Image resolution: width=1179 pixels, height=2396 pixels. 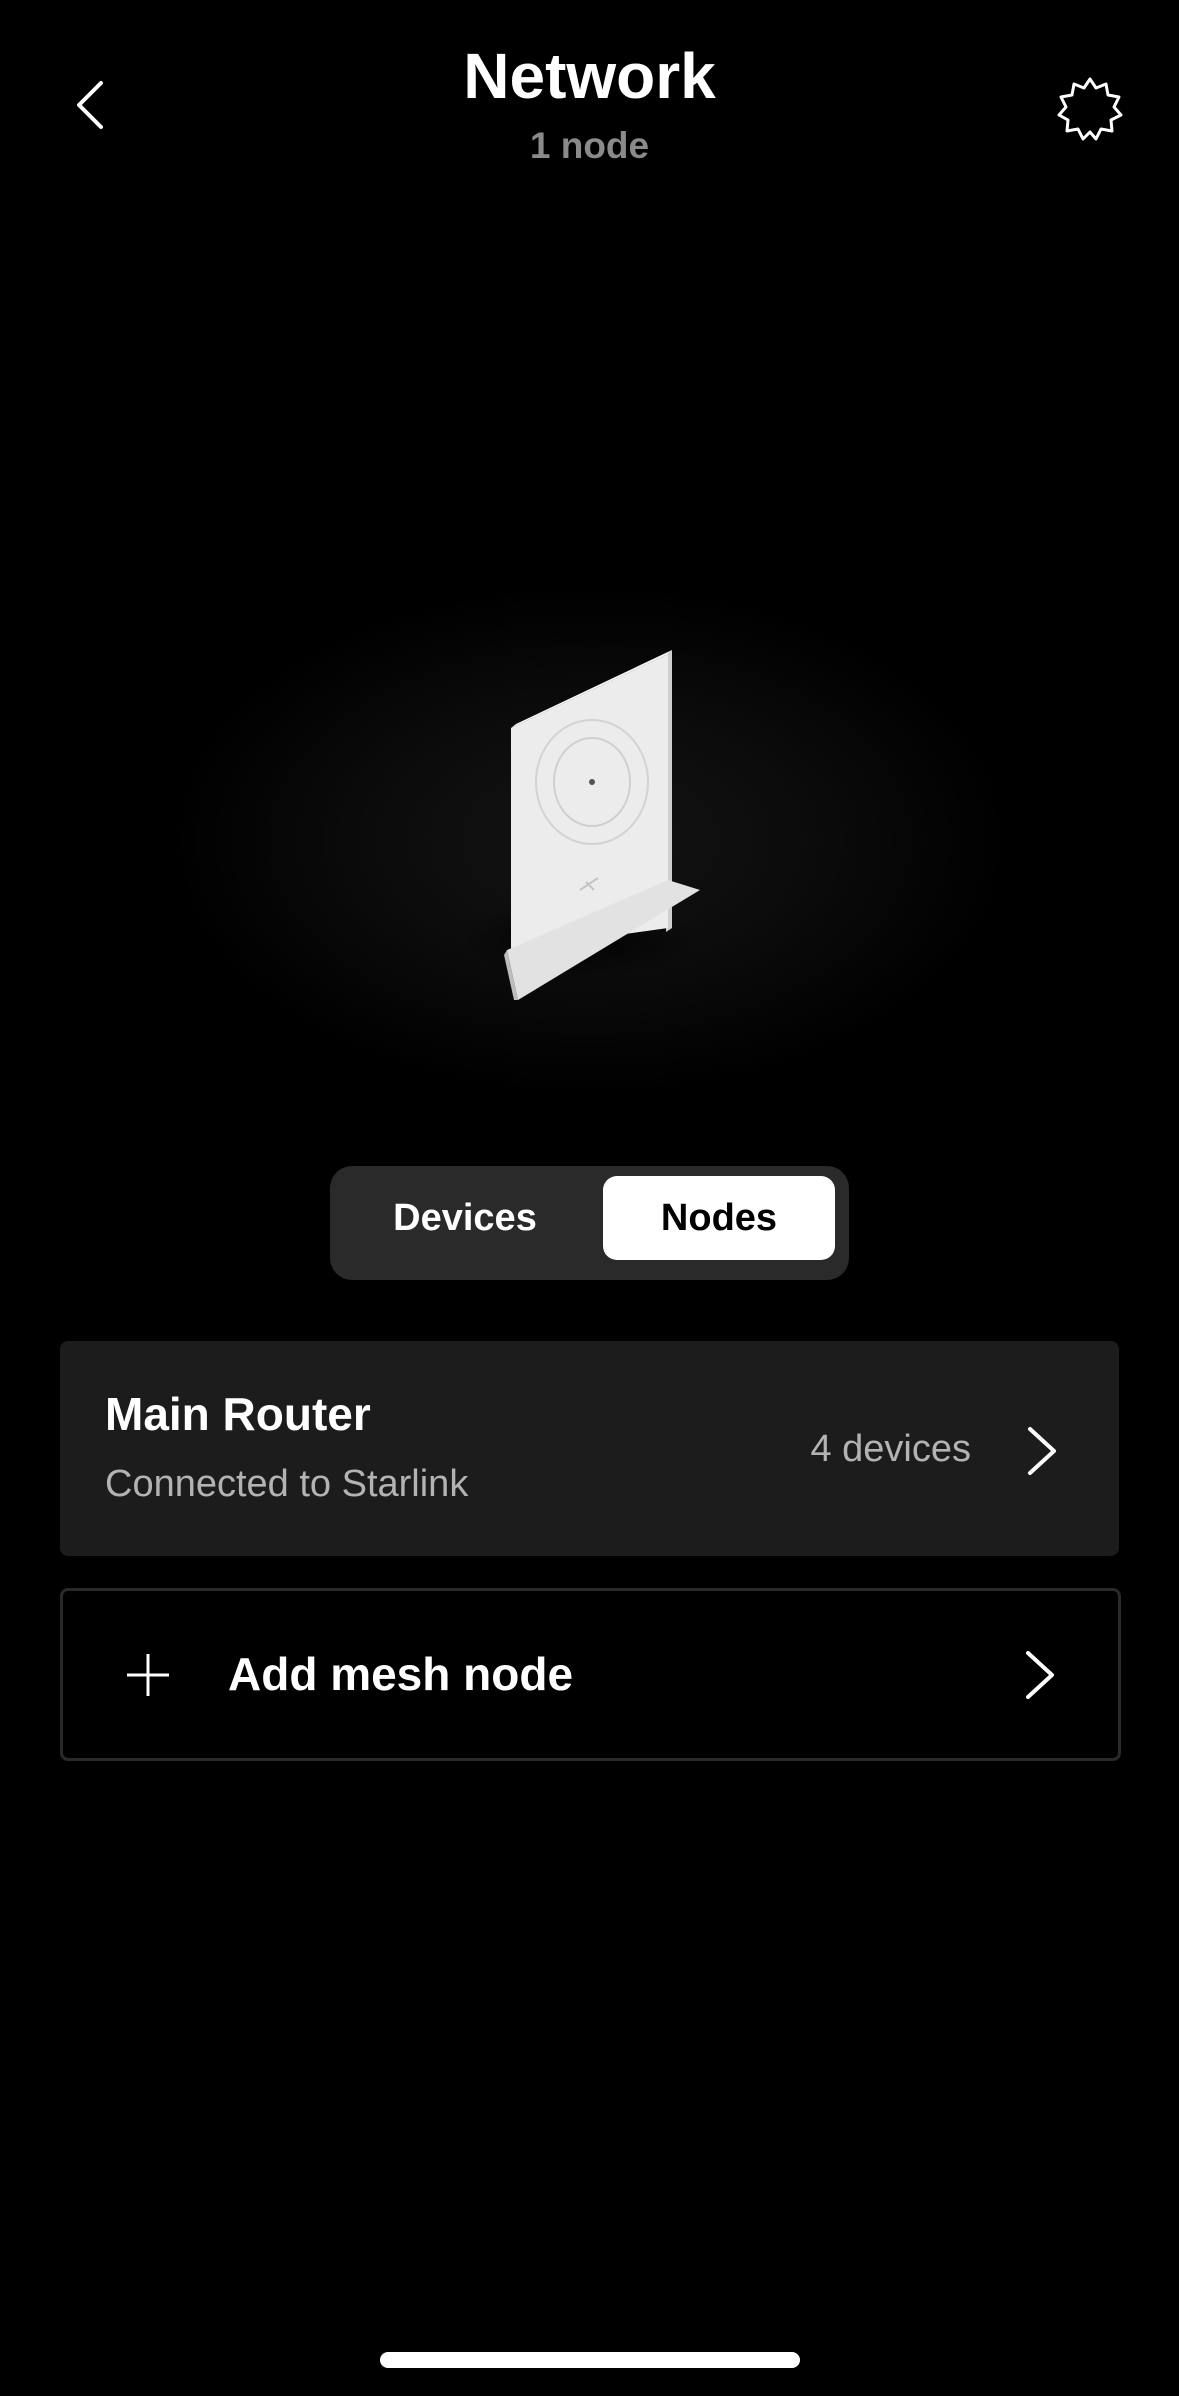 I want to click on node-name: Main Router, so click(x=238, y=1414).